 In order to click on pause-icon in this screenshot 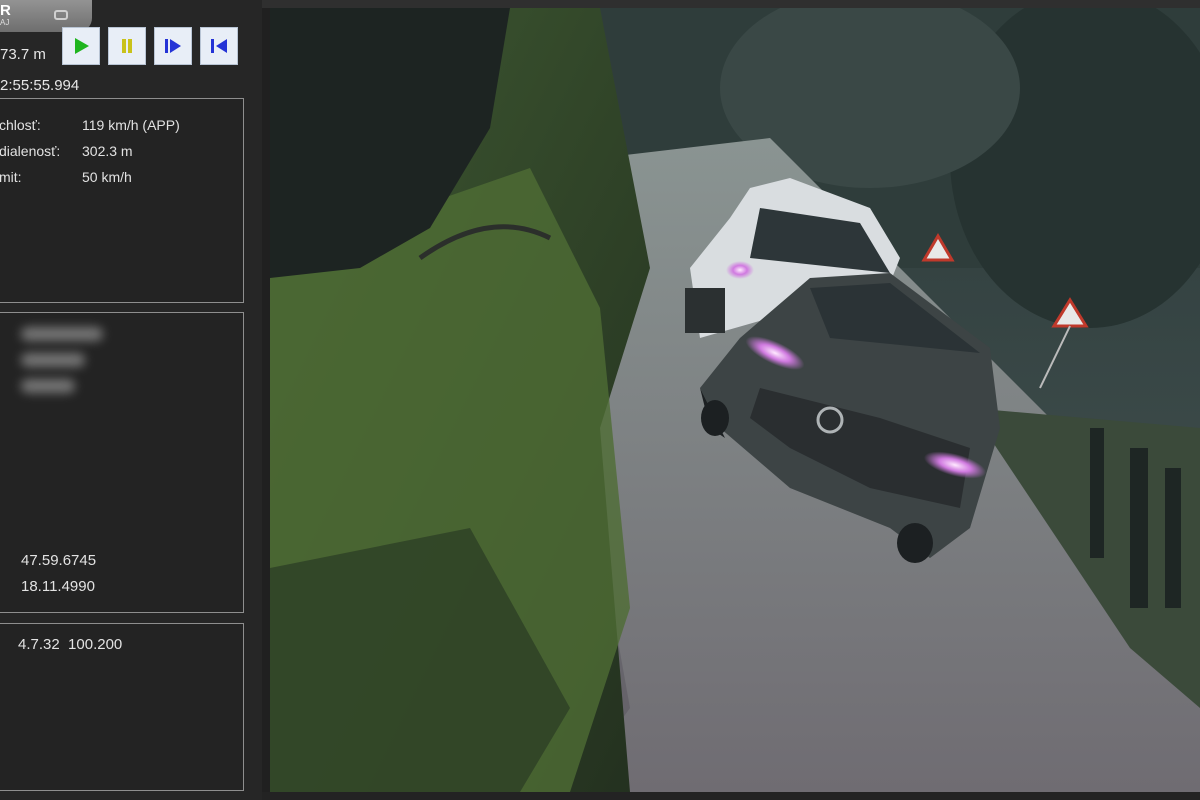, I will do `click(127, 46)`.